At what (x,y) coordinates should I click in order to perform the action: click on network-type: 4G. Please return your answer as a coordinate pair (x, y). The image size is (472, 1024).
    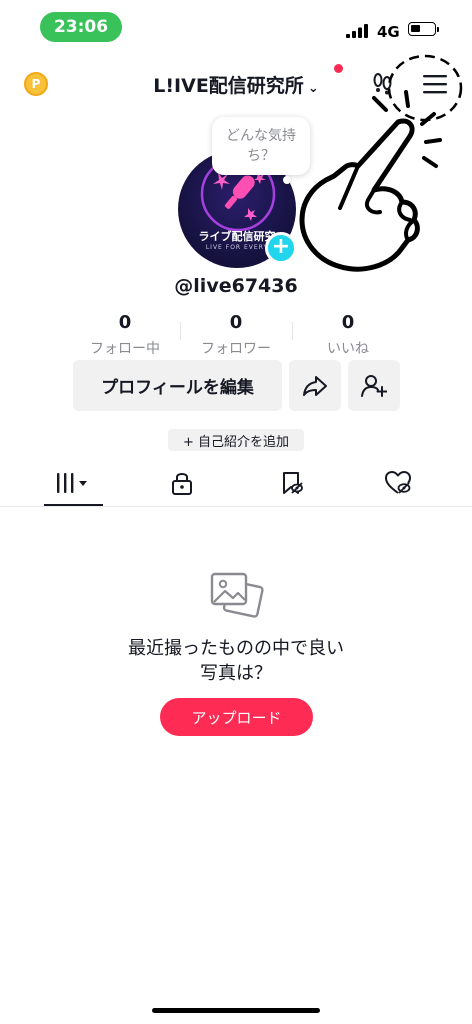
    Looking at the image, I should click on (388, 32).